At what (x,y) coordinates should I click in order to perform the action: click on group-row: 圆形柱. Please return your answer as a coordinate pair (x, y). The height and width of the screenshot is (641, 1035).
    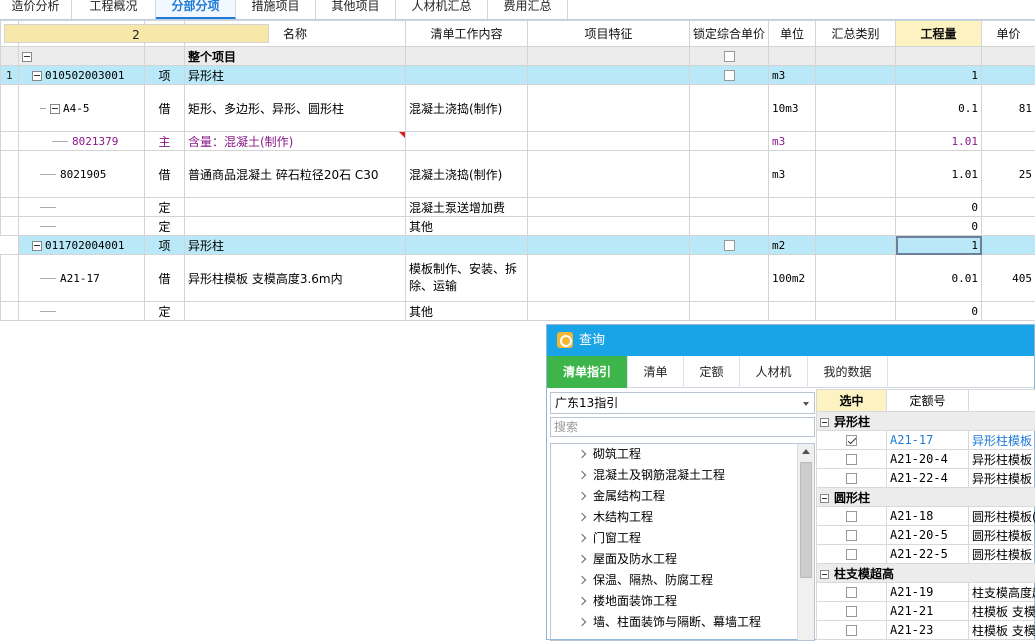
    Looking at the image, I should click on (926, 497).